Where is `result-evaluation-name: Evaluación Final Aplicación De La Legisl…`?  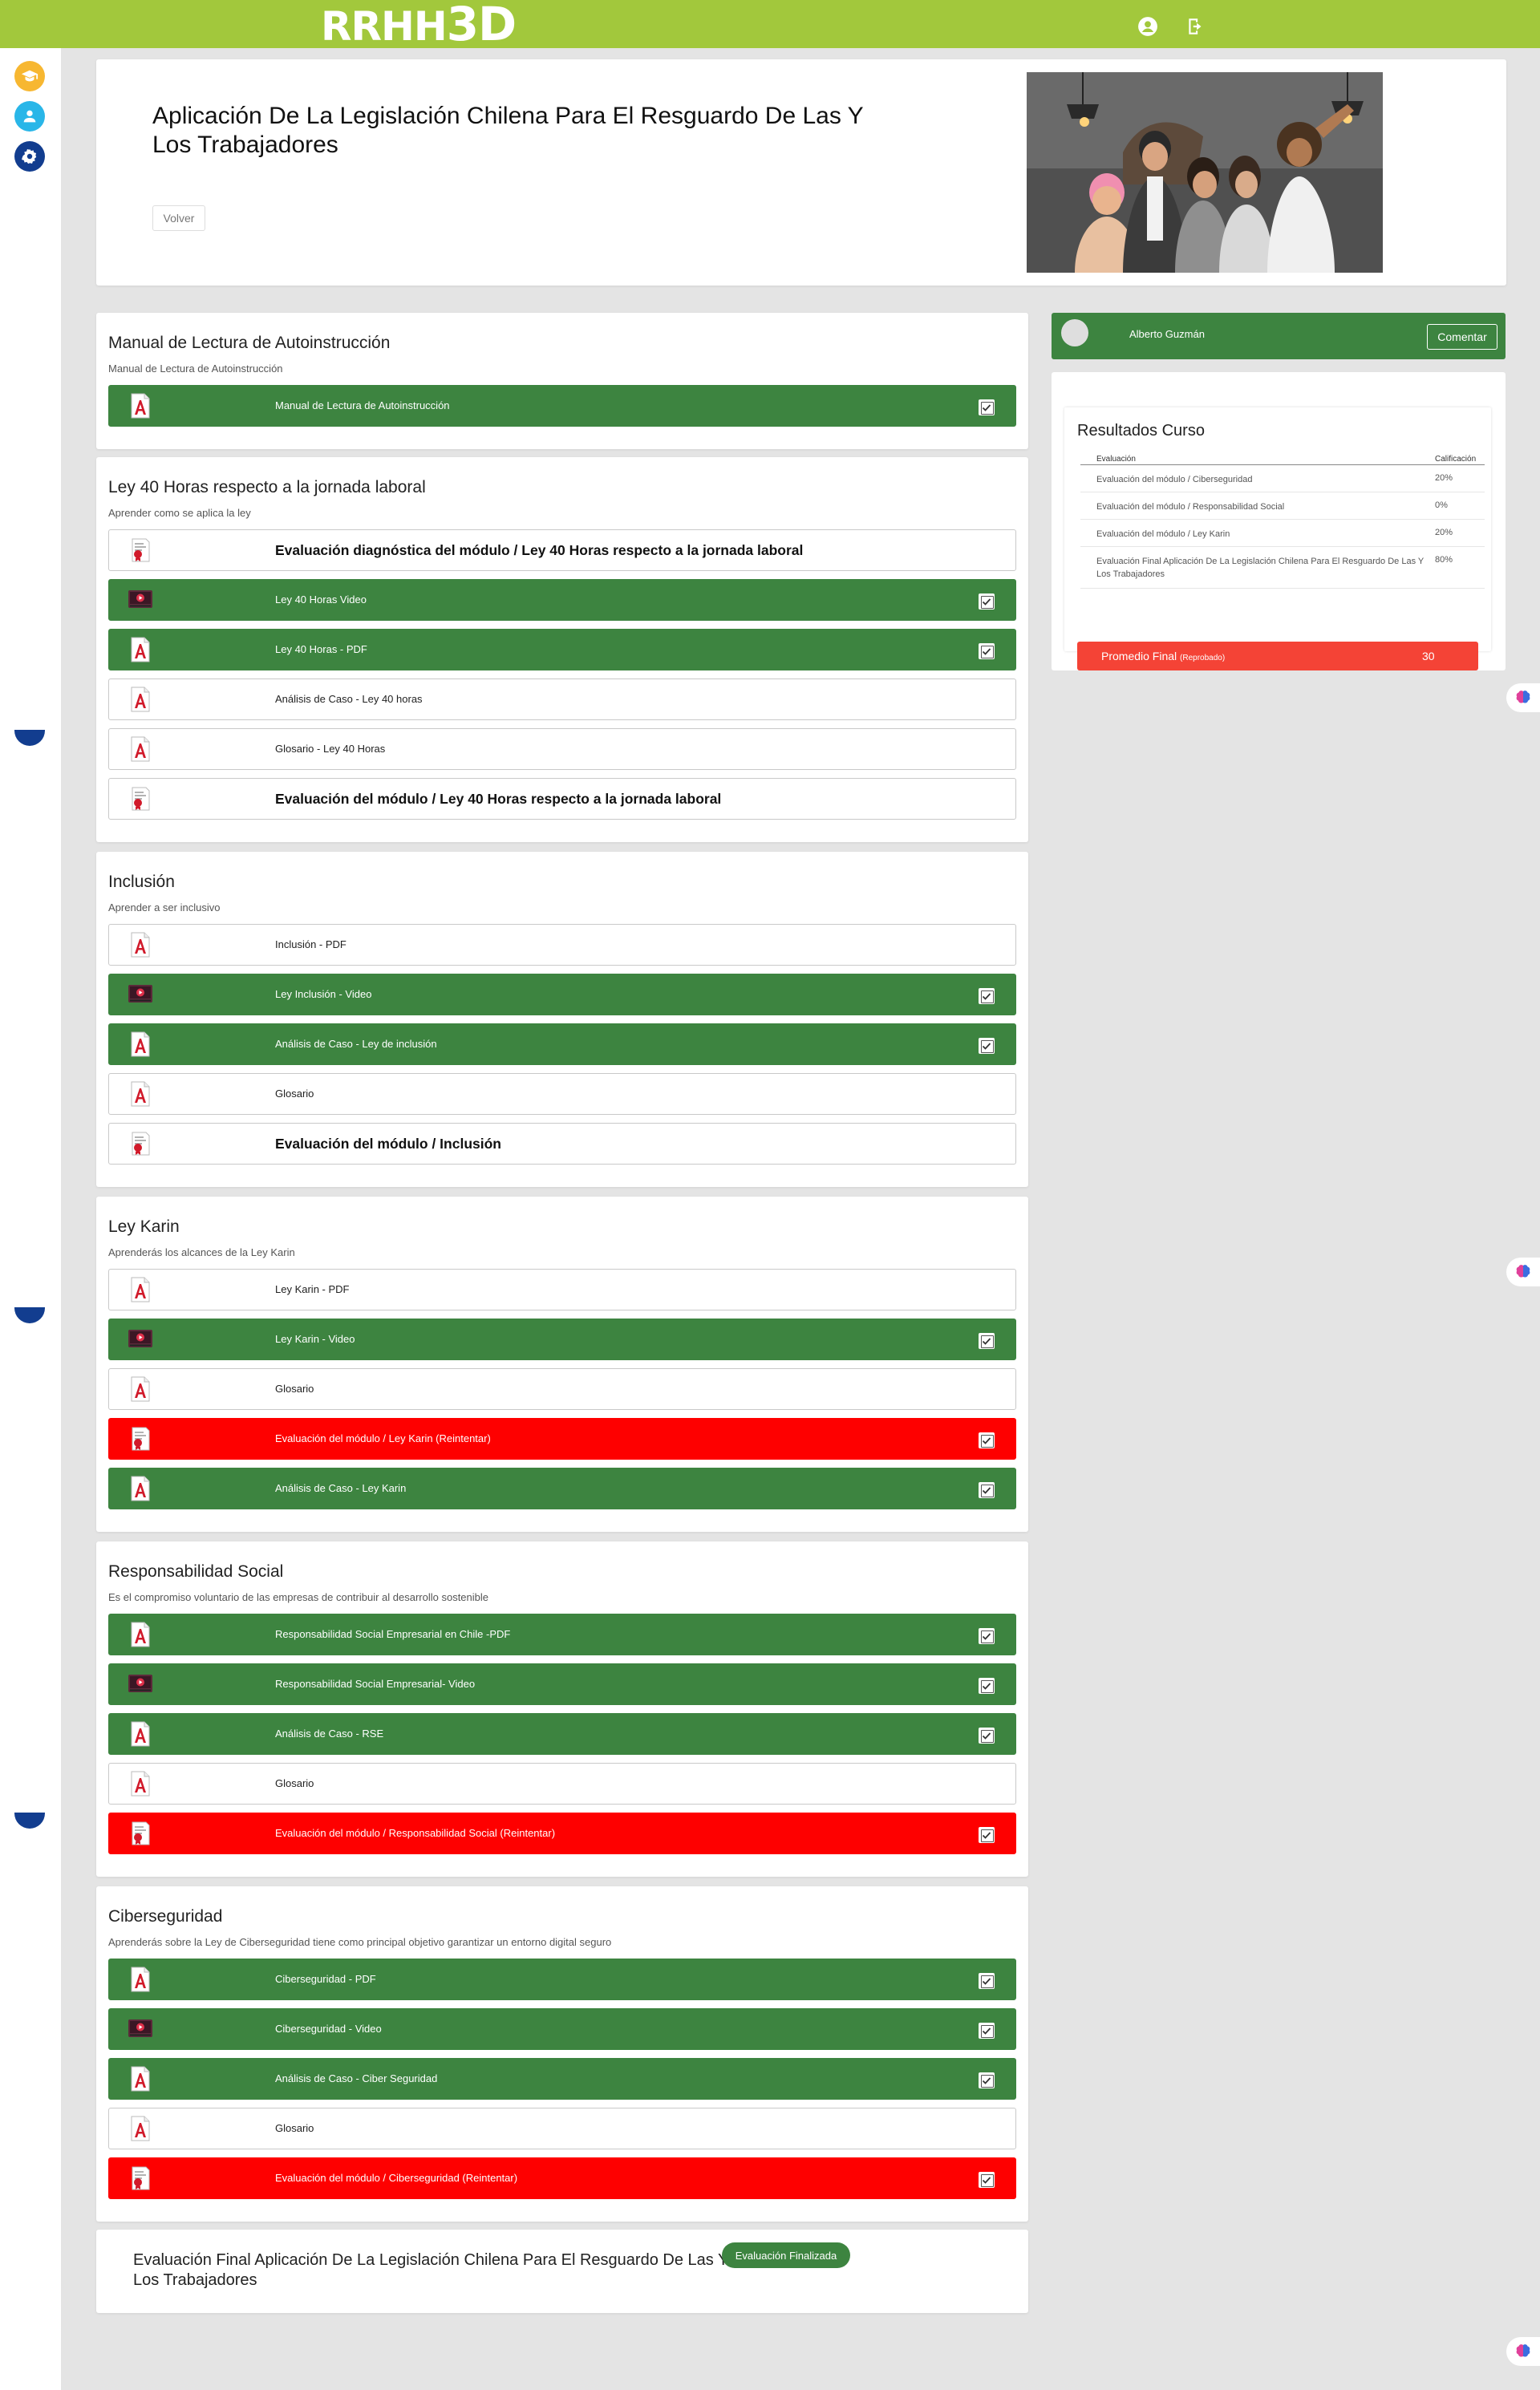
result-evaluation-name: Evaluación Final Aplicación De La Legisl… is located at coordinates (1260, 568).